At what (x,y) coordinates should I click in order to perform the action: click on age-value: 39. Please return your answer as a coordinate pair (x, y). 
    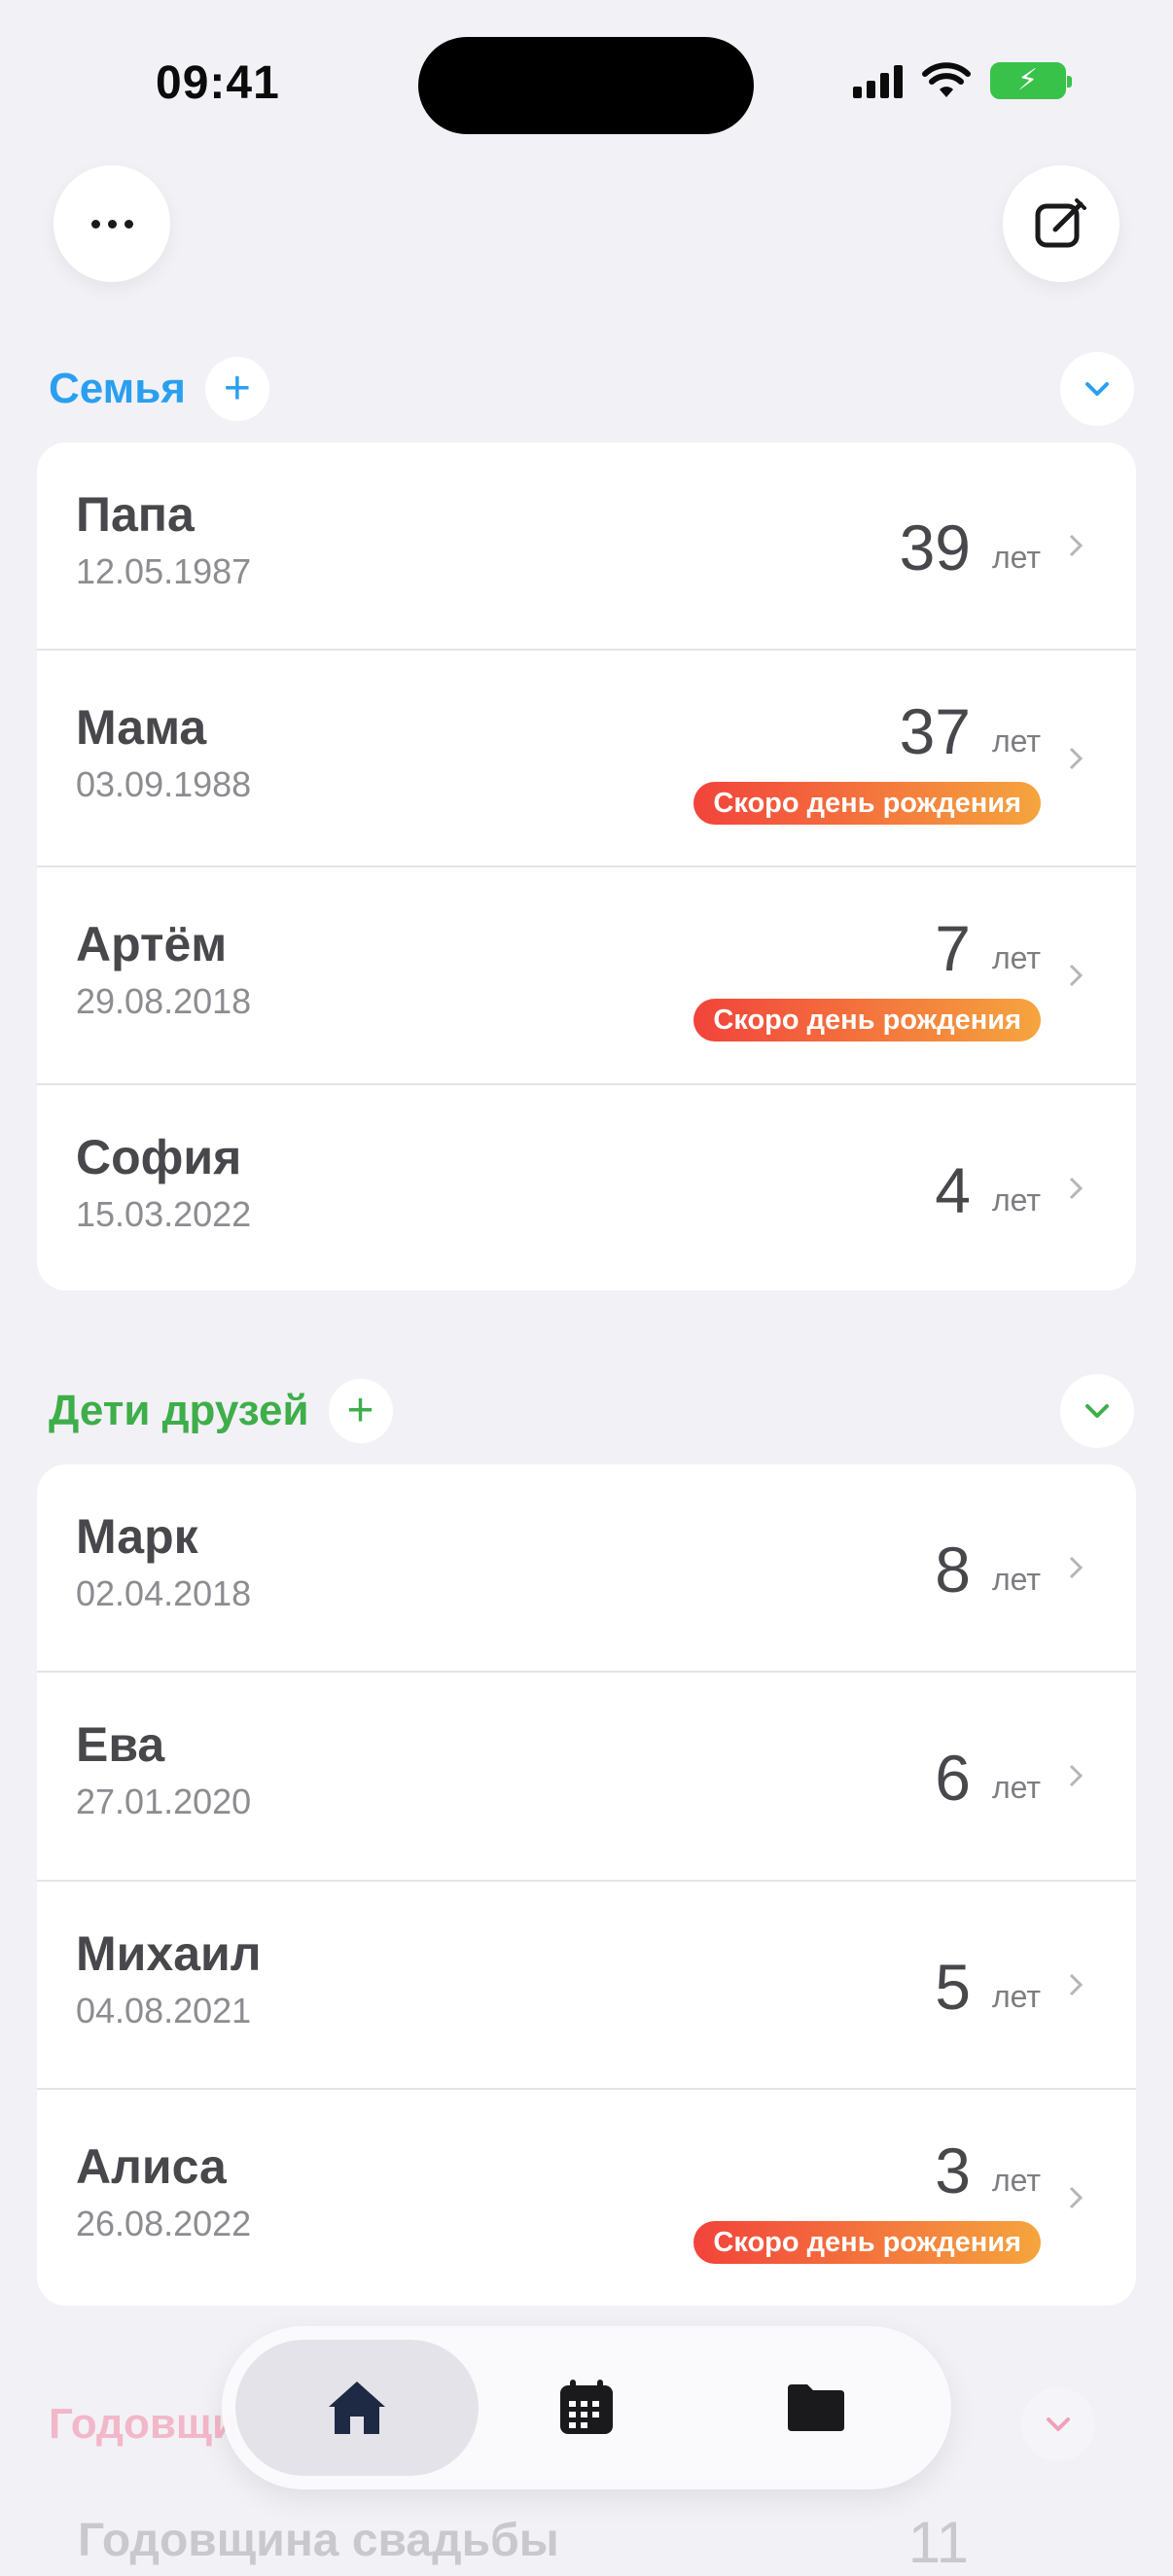
    Looking at the image, I should click on (935, 547).